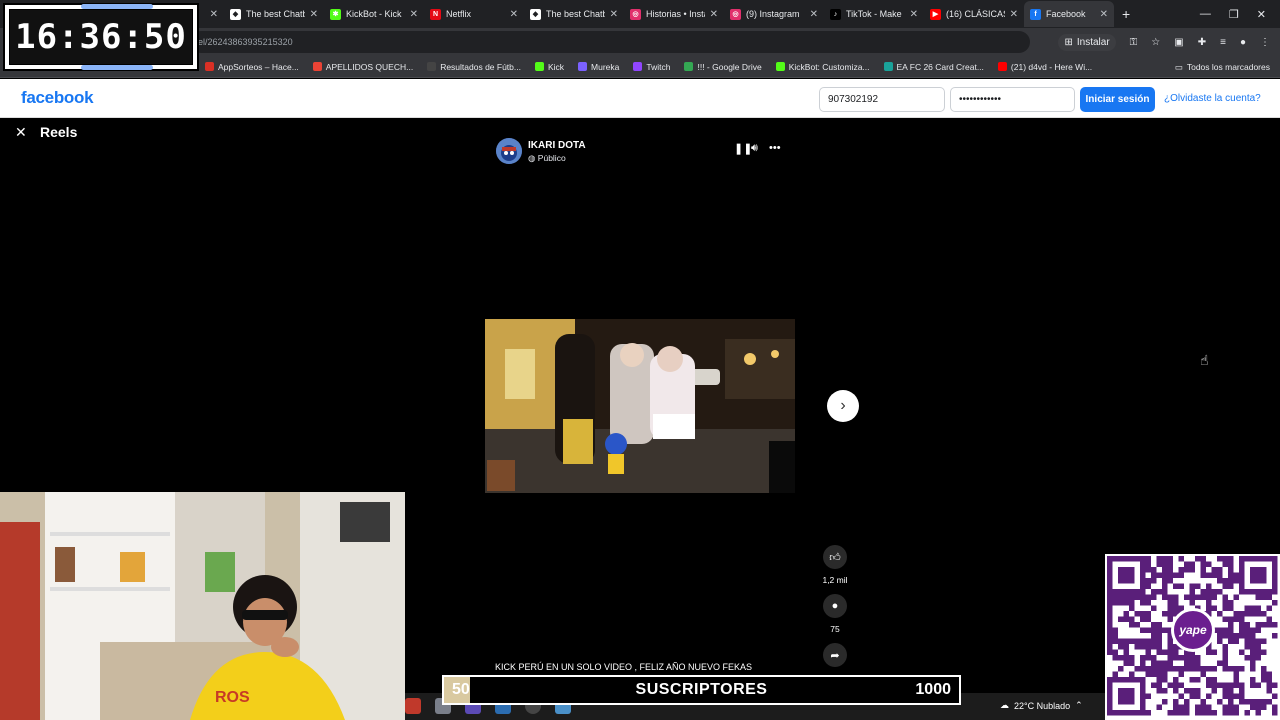 Image resolution: width=1280 pixels, height=720 pixels. What do you see at coordinates (1243, 42) in the screenshot?
I see `profile-icon: ●` at bounding box center [1243, 42].